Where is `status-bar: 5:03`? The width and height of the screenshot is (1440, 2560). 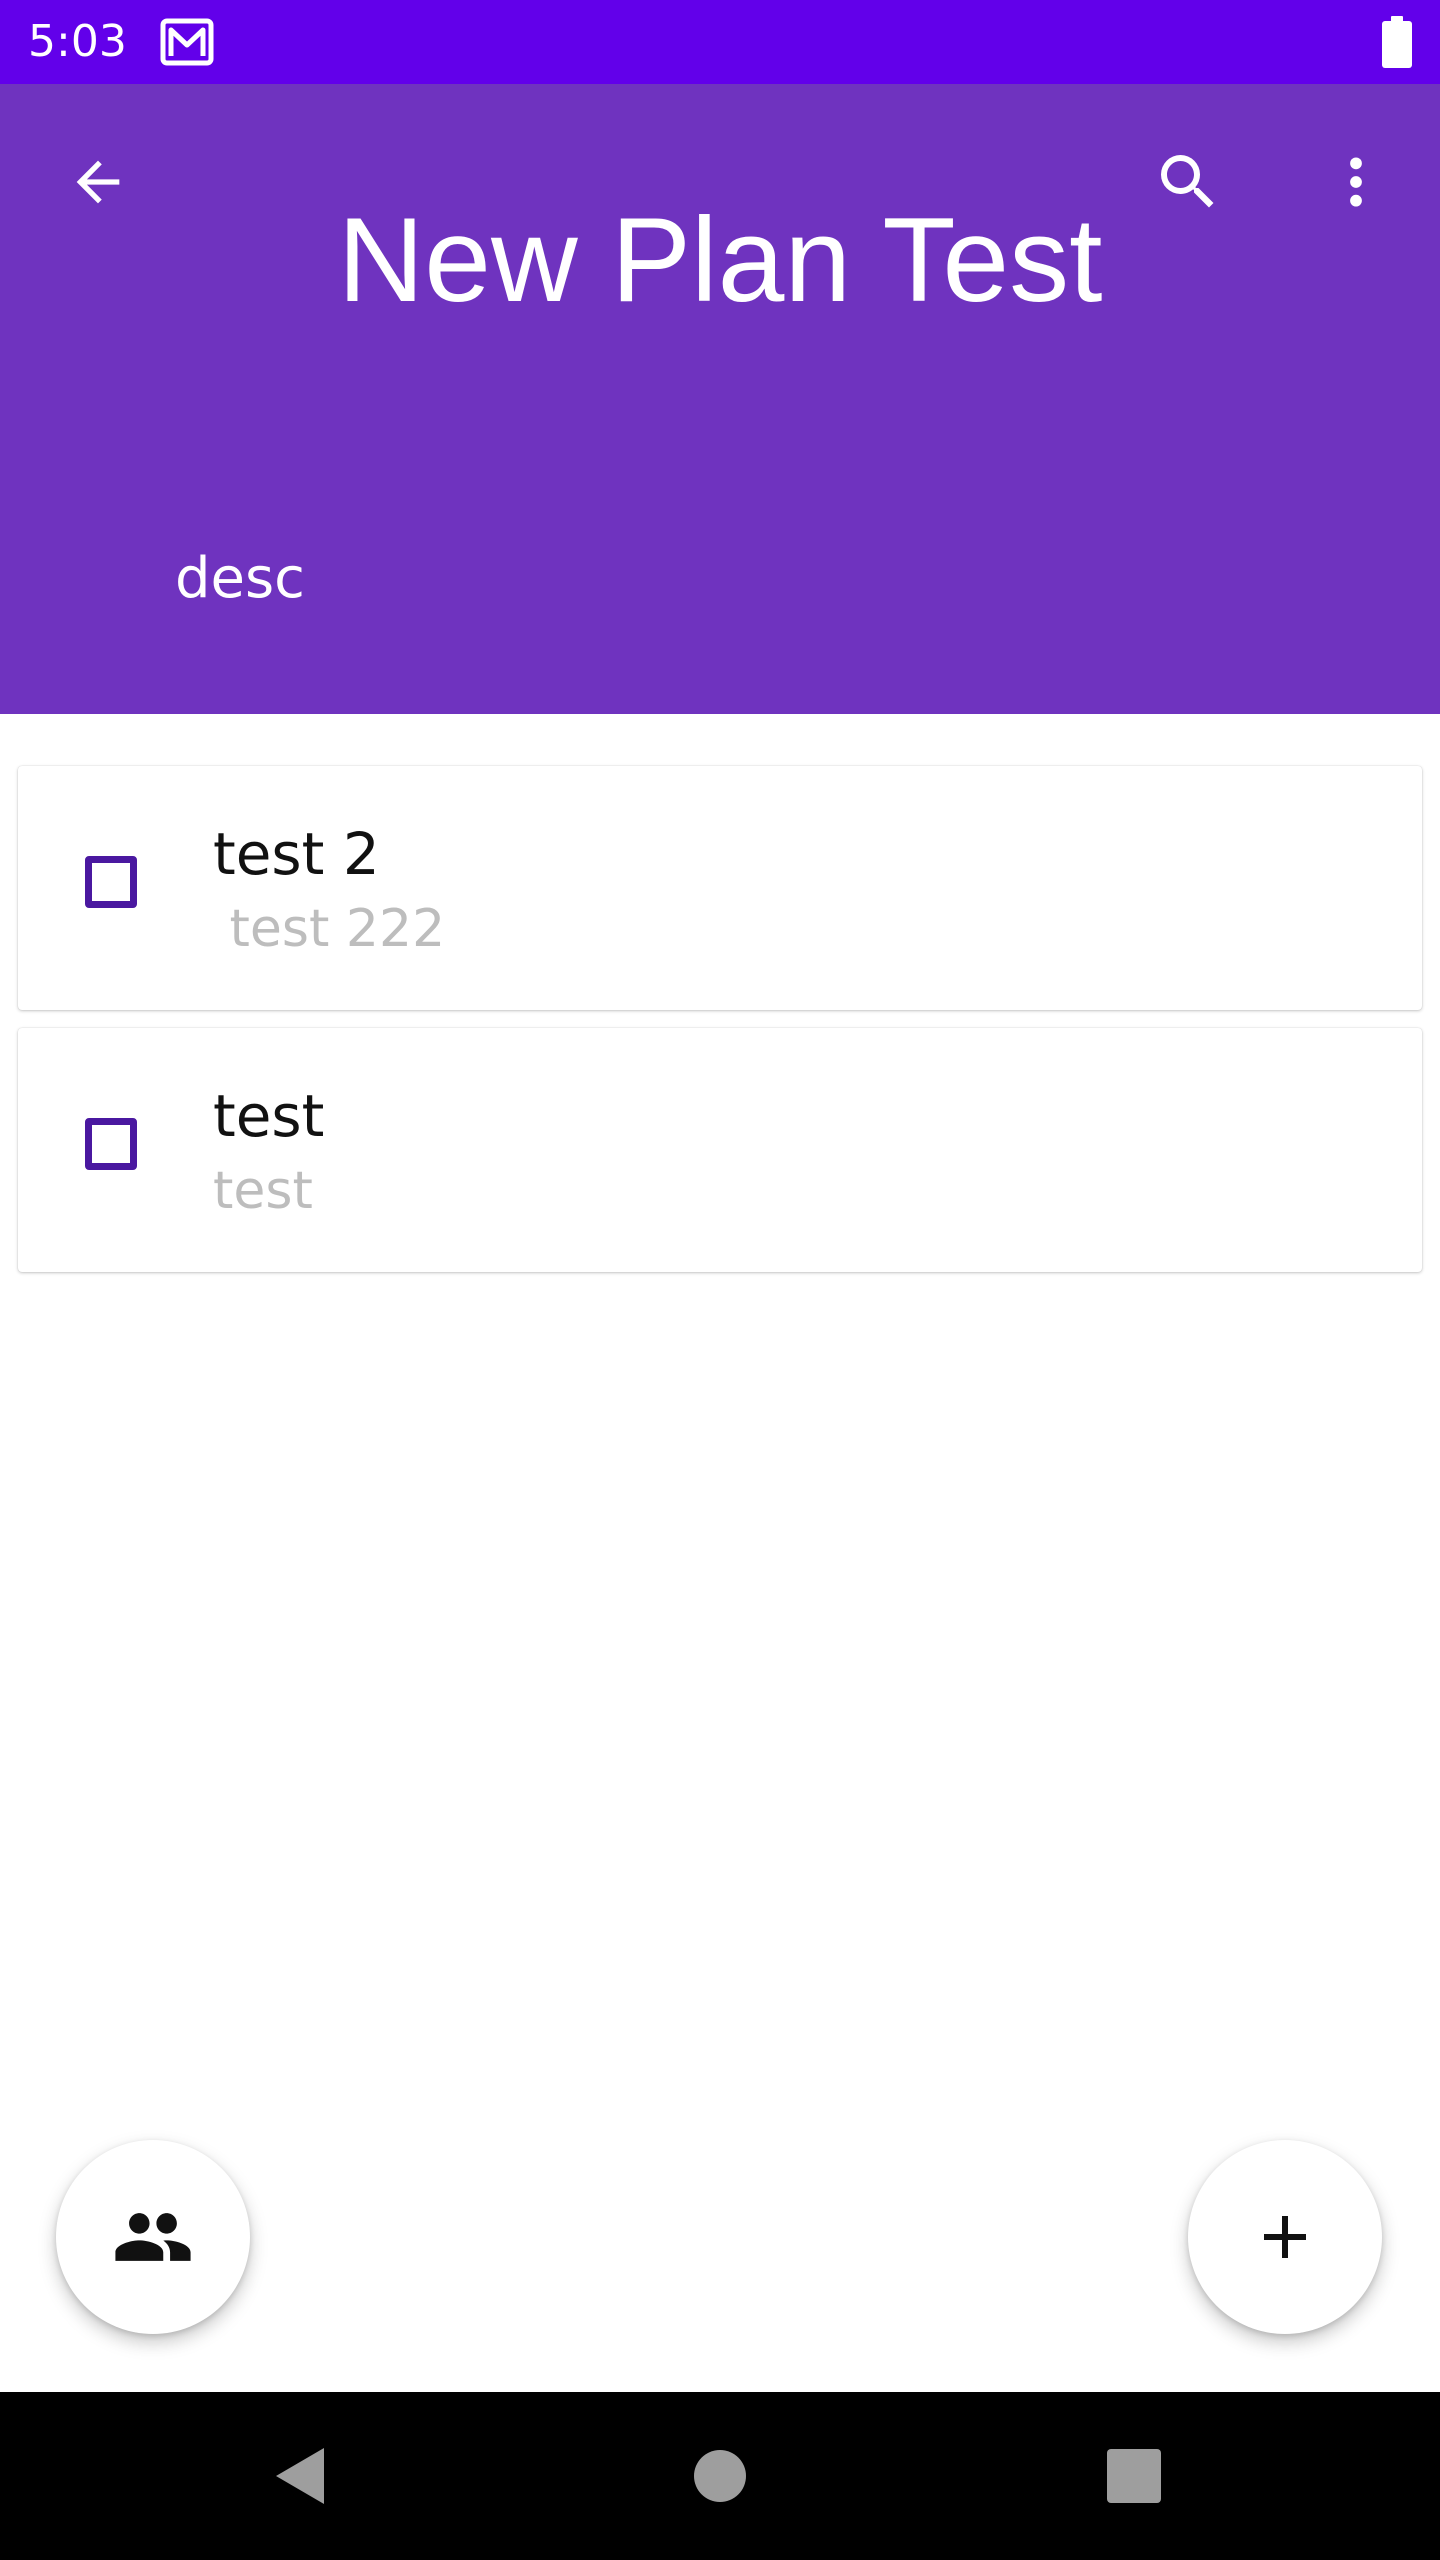
status-bar: 5:03 is located at coordinates (720, 42).